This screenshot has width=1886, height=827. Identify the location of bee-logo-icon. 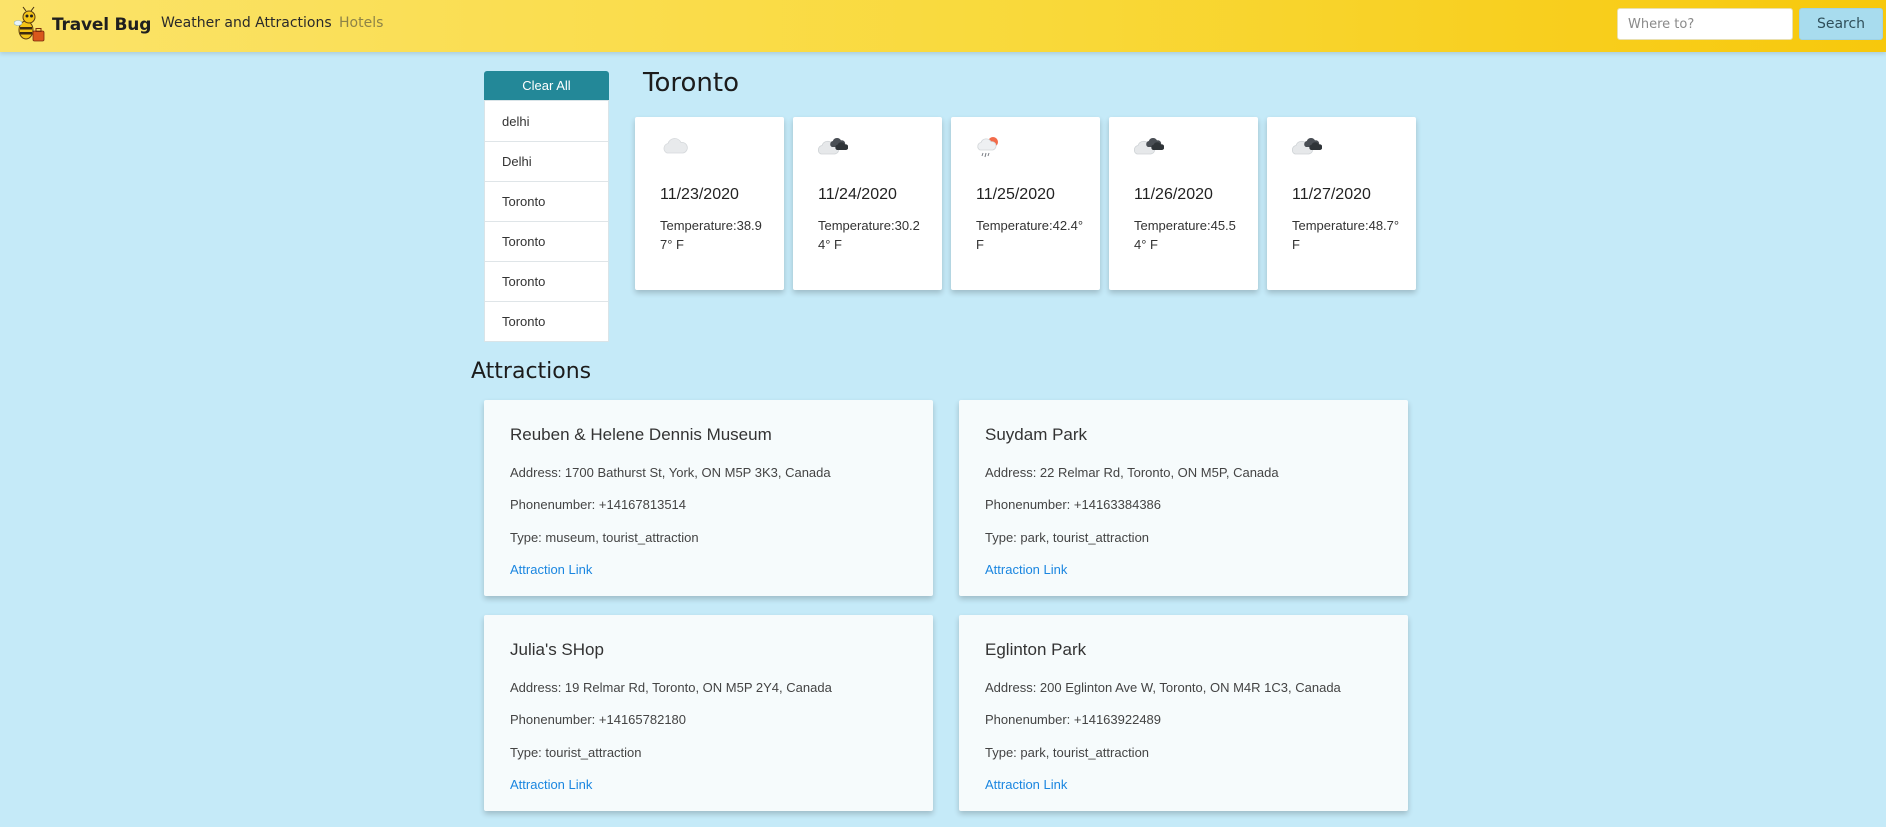
(29, 24).